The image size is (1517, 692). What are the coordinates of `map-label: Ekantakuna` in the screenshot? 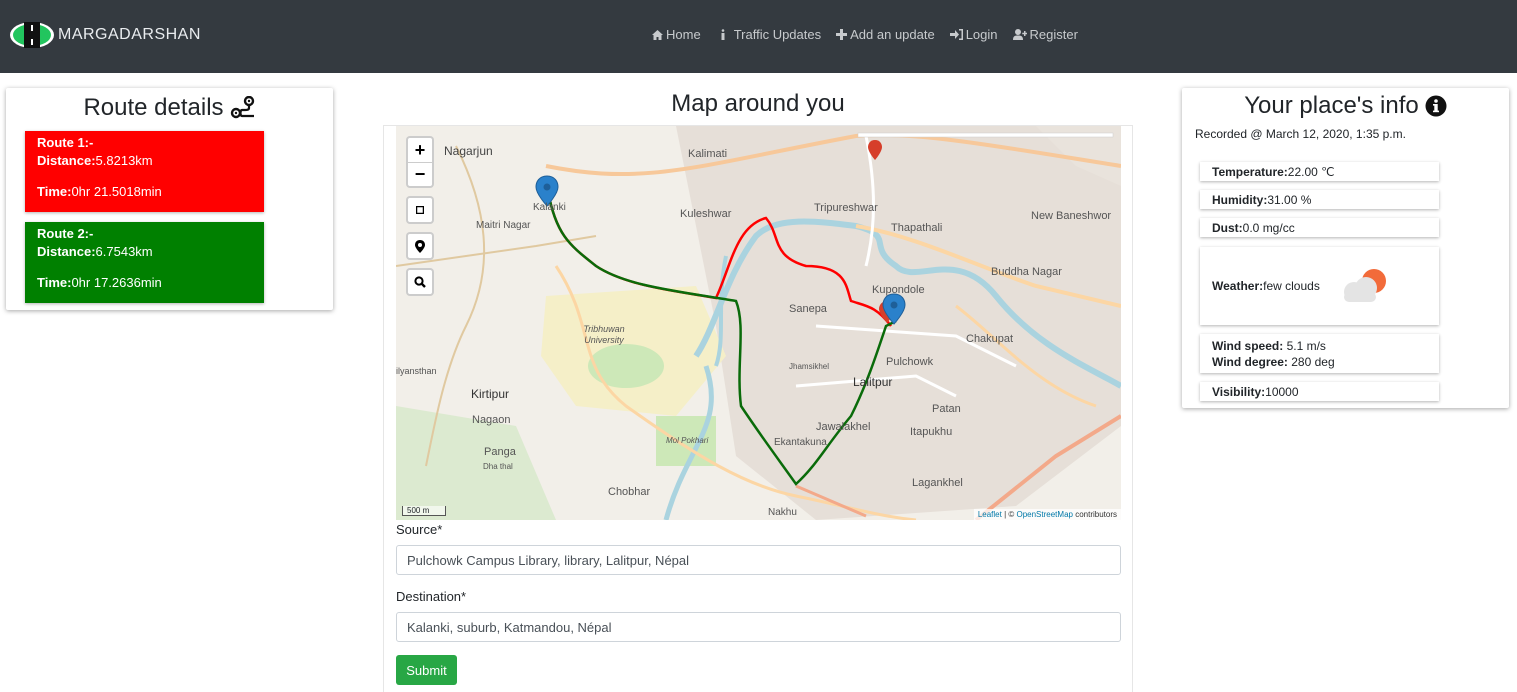 It's located at (800, 442).